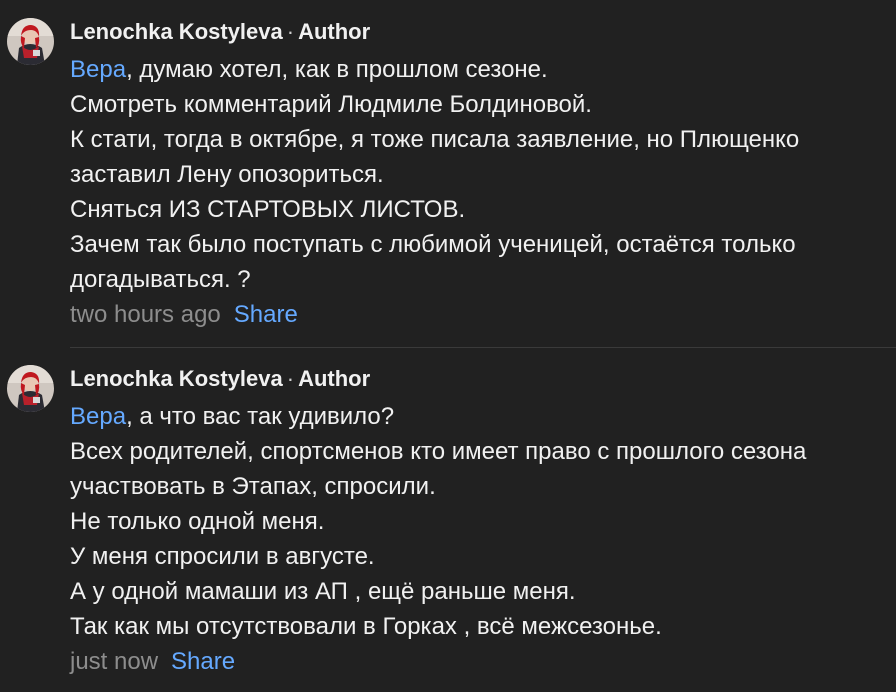  I want to click on comment-line: Вера, думаю хотел, как в прошлом сезоне., so click(479, 69).